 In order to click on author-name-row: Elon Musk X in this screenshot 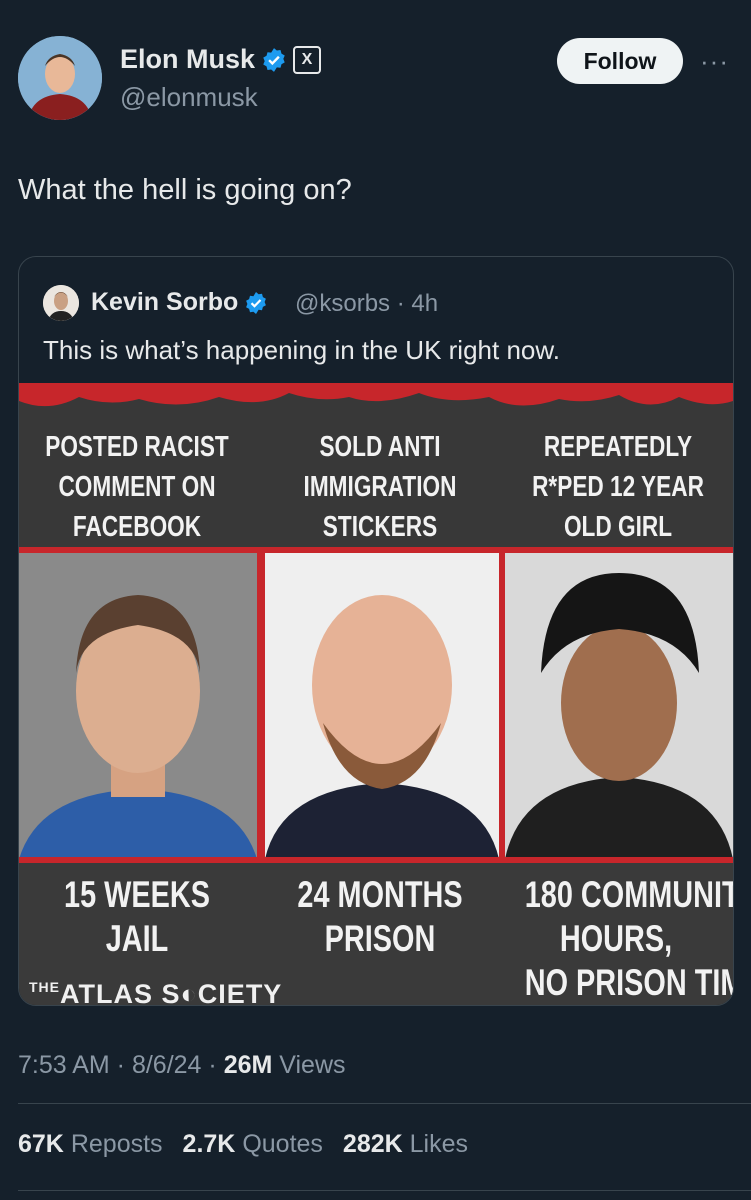, I will do `click(221, 59)`.